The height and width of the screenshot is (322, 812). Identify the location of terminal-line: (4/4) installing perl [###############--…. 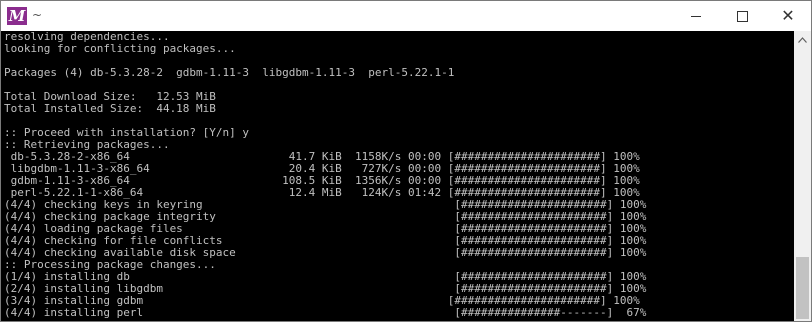
(325, 312).